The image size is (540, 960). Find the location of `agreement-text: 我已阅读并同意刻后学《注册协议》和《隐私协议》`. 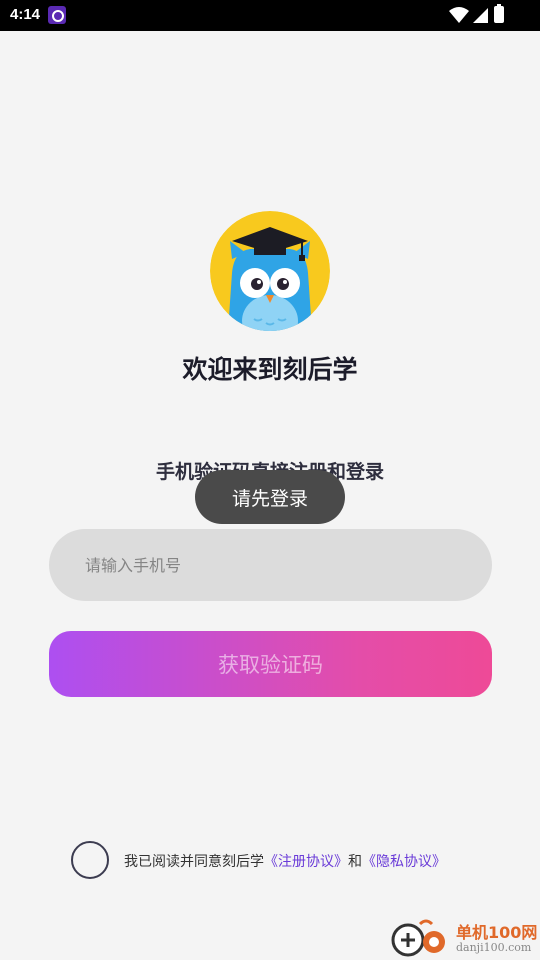

agreement-text: 我已阅读并同意刻后学《注册协议》和《隐私协议》 is located at coordinates (285, 861).